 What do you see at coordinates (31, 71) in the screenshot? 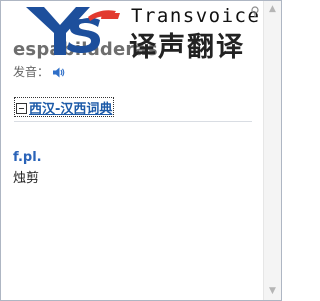
I see `pronunciation-label: 发音：` at bounding box center [31, 71].